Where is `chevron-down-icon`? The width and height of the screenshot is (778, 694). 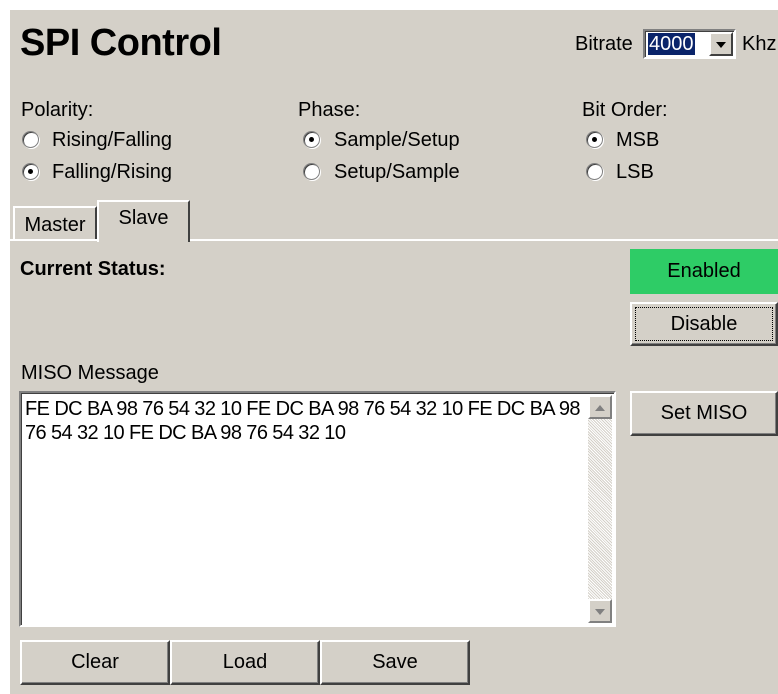
chevron-down-icon is located at coordinates (721, 45).